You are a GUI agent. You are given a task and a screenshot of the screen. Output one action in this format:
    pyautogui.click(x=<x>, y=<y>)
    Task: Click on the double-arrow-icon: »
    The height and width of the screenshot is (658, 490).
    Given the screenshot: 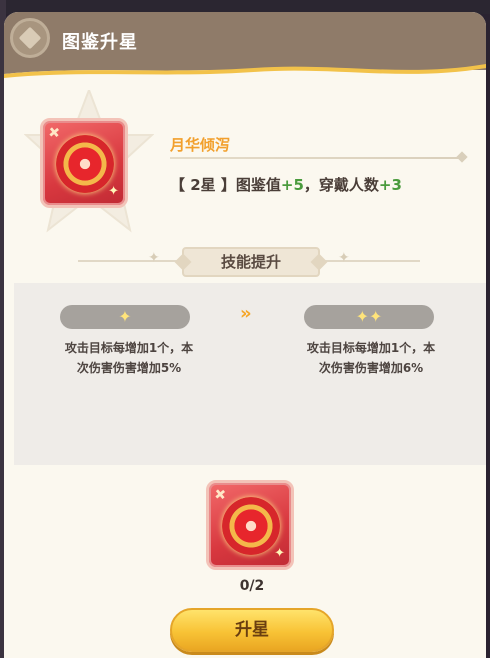 What is the action you would take?
    pyautogui.click(x=246, y=313)
    